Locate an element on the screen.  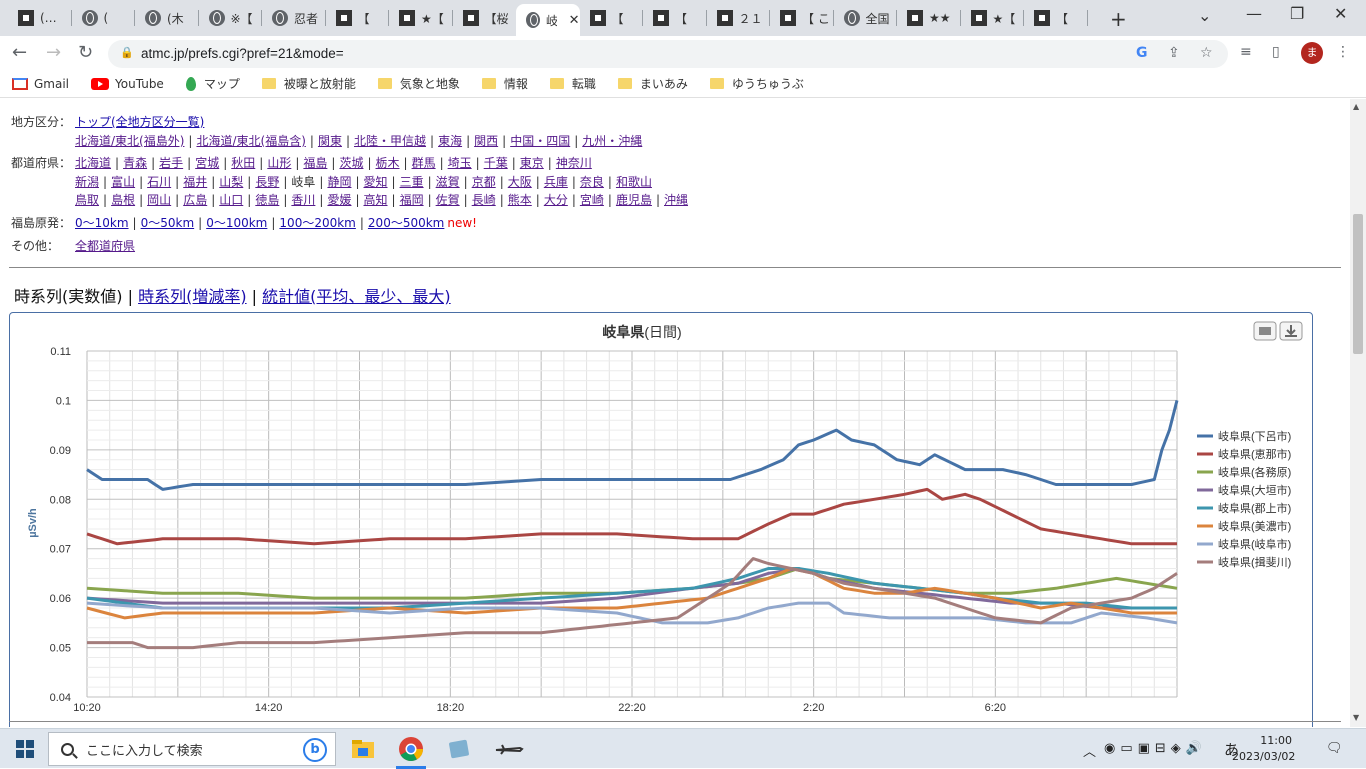
tab-search-icon: ⌄ is located at coordinates (1204, 15).